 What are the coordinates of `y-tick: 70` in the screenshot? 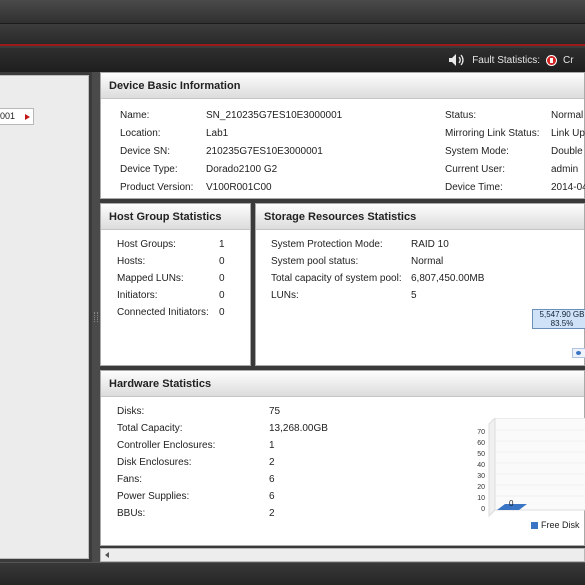 It's located at (481, 432).